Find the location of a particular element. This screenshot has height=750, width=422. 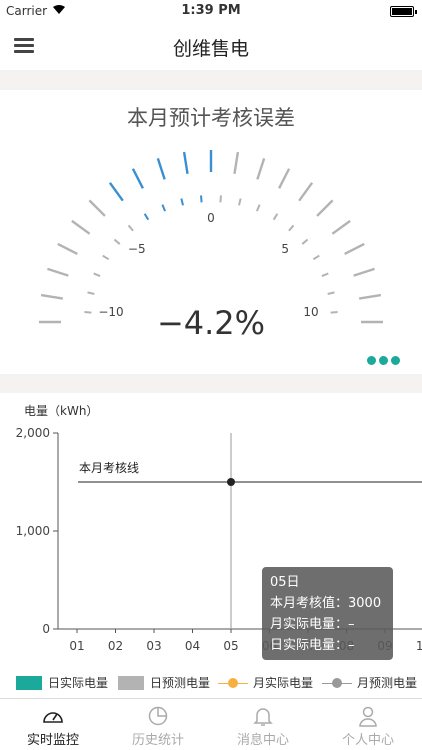

chart-legend: 日实际电量 日预测电量 月实际电量 月预测电量 is located at coordinates (211, 681).